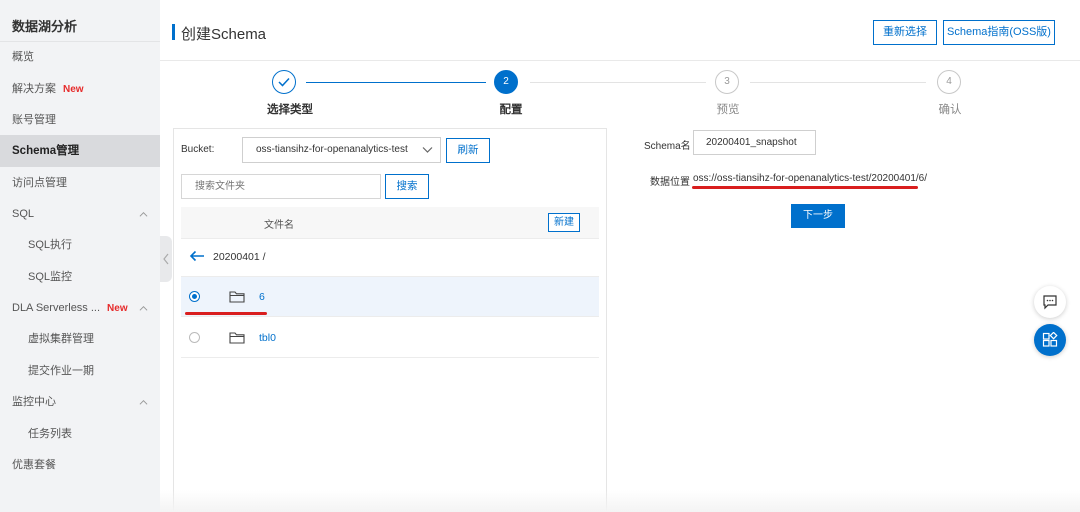 This screenshot has height=512, width=1080. Describe the element at coordinates (279, 225) in the screenshot. I see `column-header-filename: 文件名` at that location.